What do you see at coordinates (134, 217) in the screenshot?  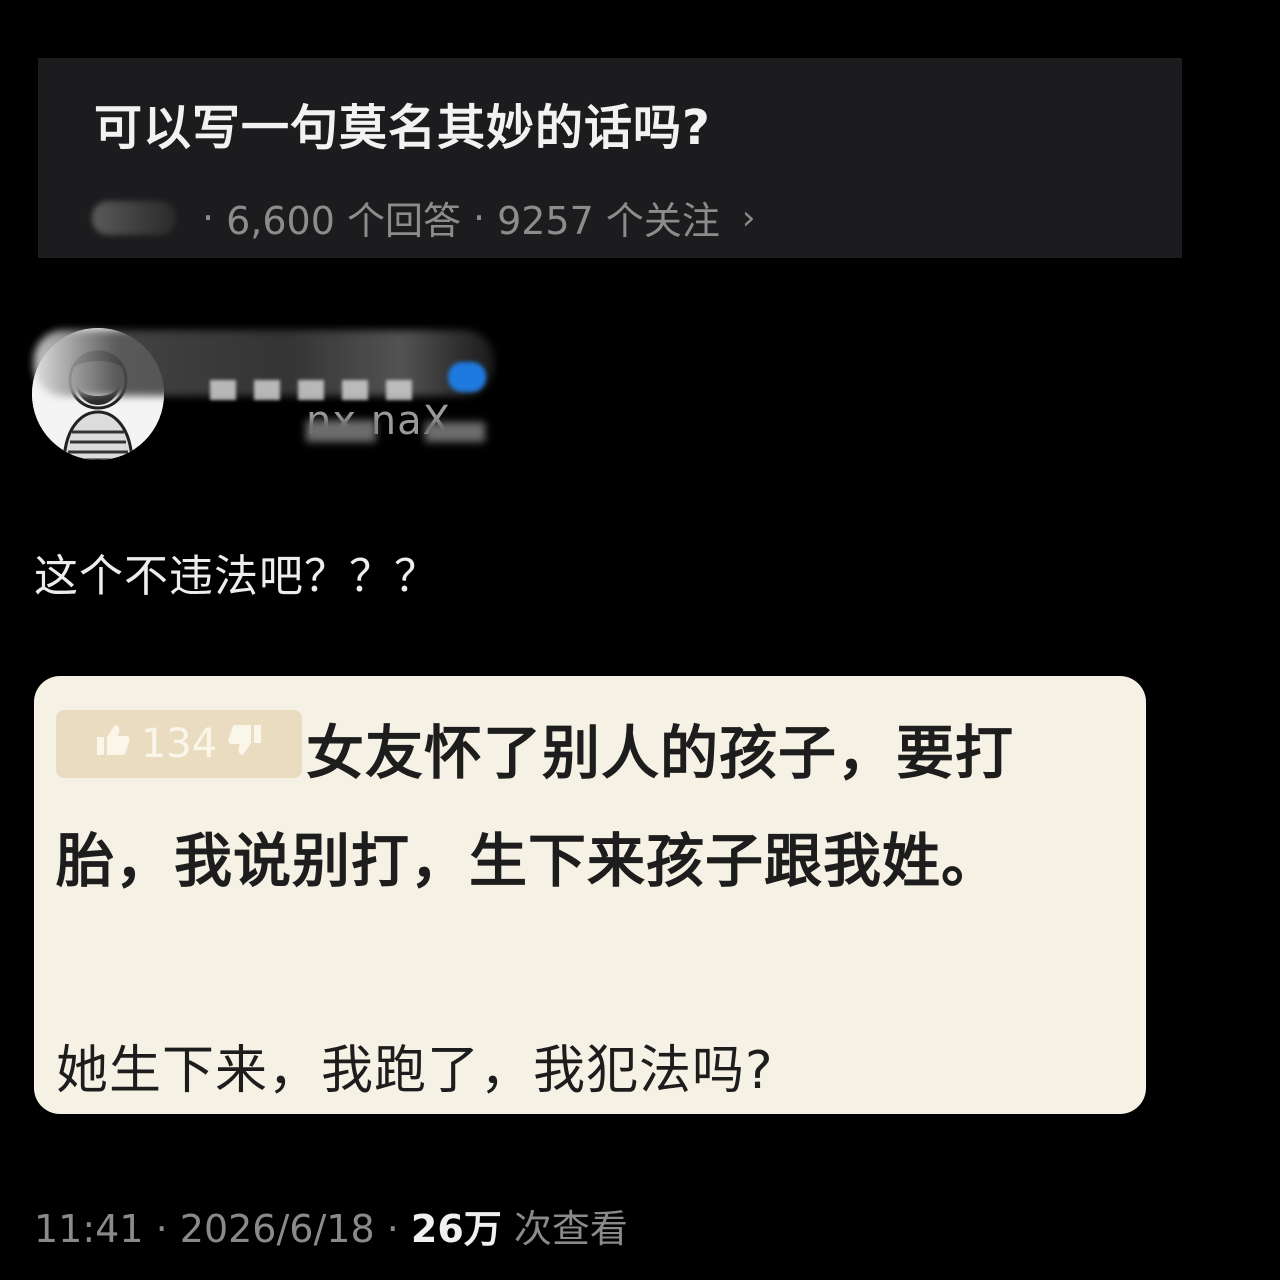 I see `question-source-blurred` at bounding box center [134, 217].